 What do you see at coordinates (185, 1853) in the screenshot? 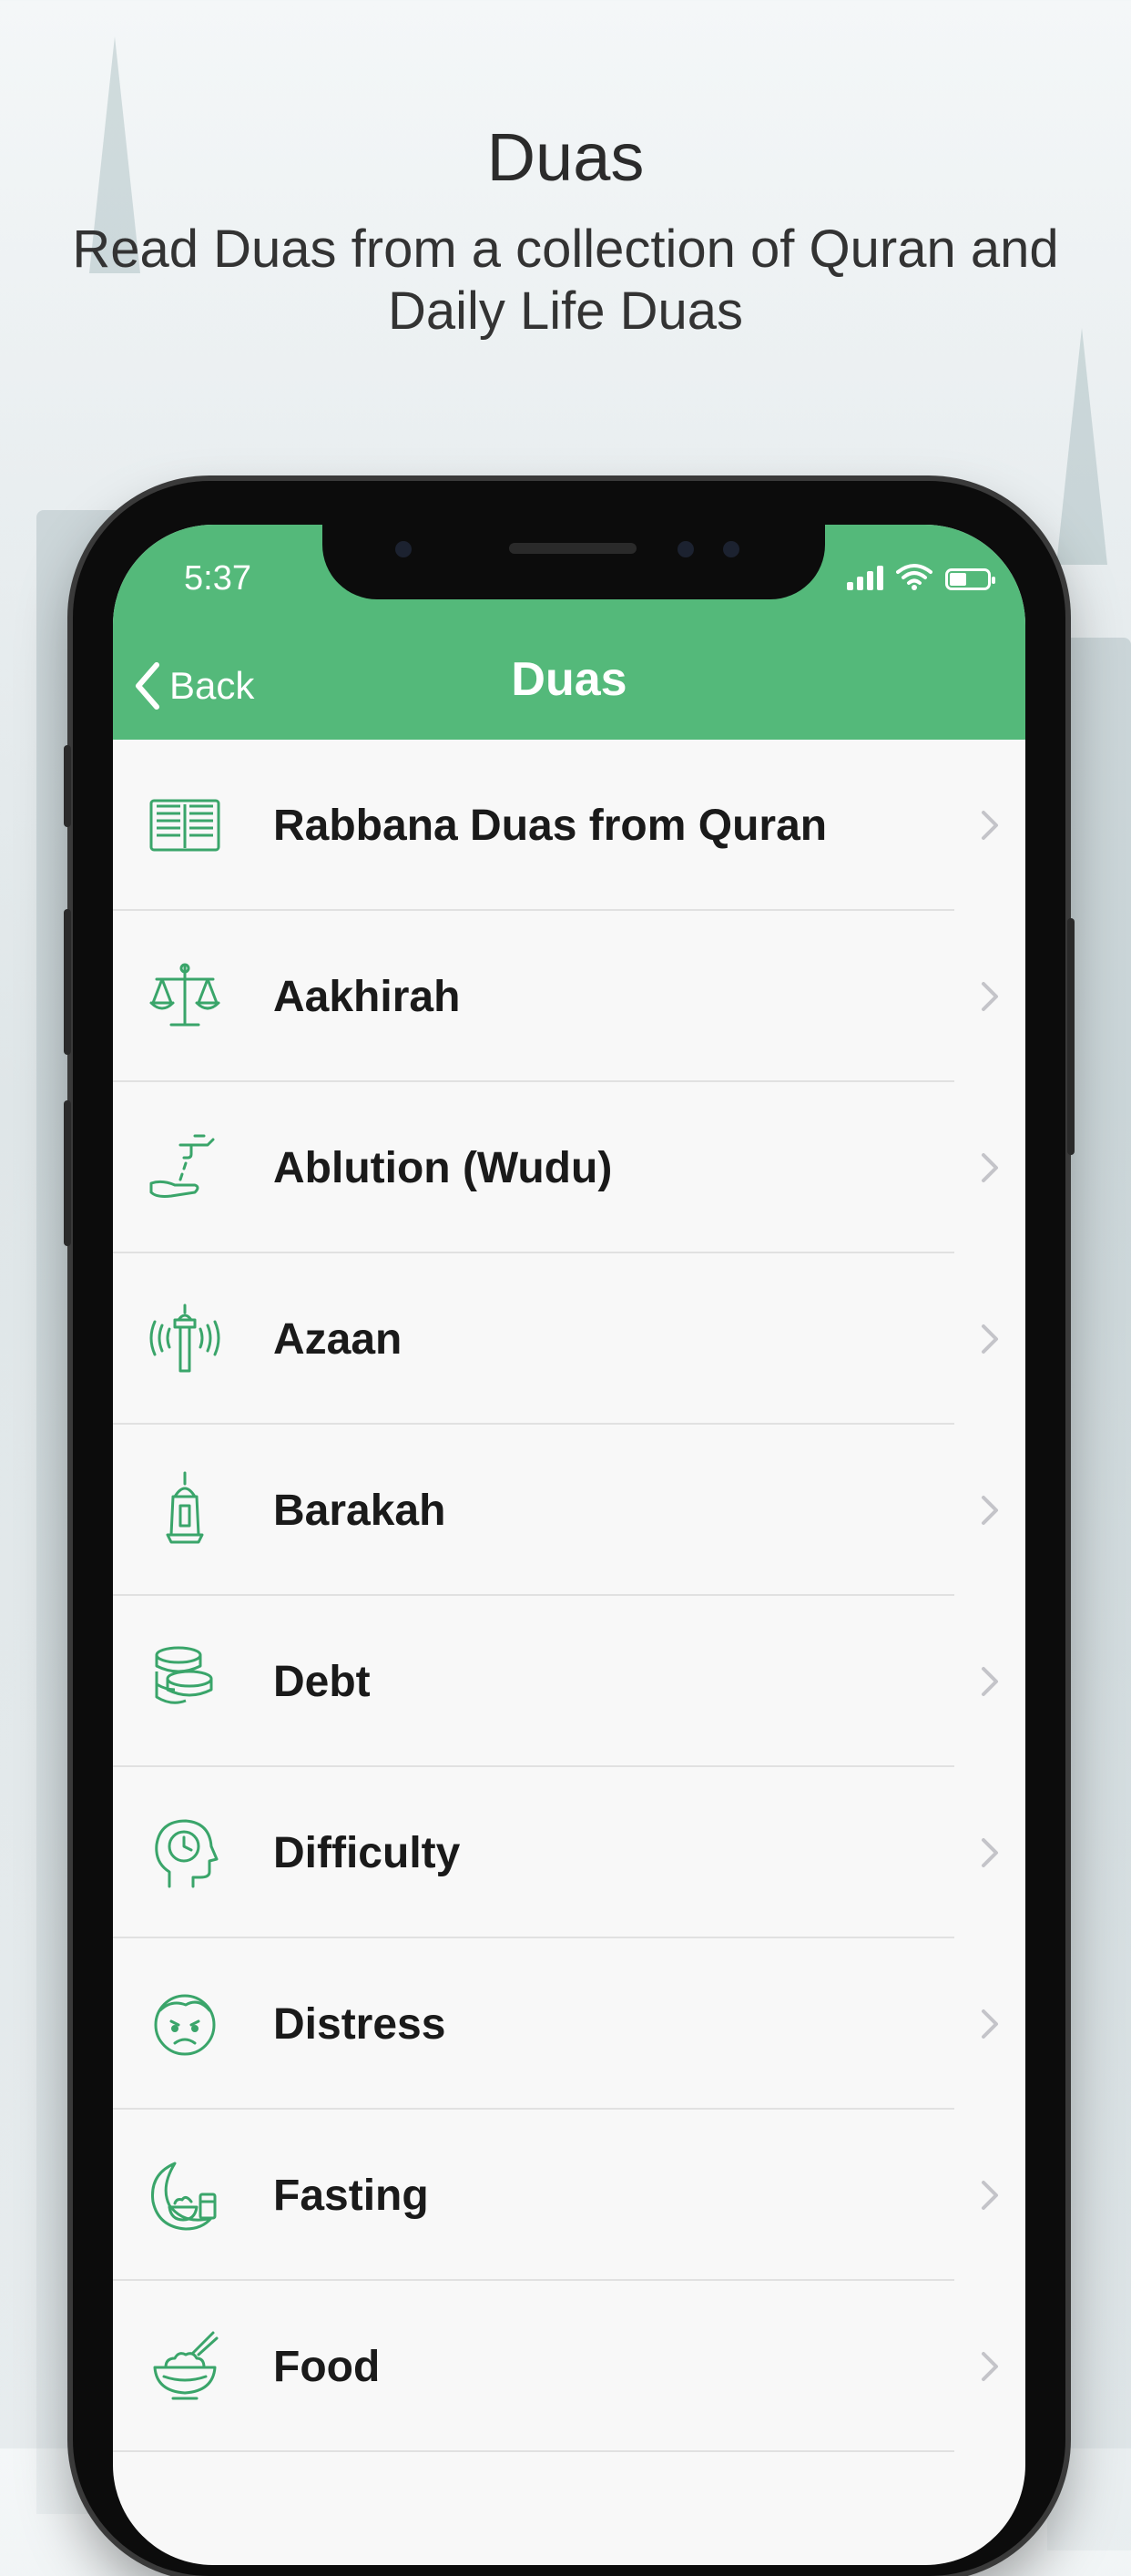
I see `head-clock-icon` at bounding box center [185, 1853].